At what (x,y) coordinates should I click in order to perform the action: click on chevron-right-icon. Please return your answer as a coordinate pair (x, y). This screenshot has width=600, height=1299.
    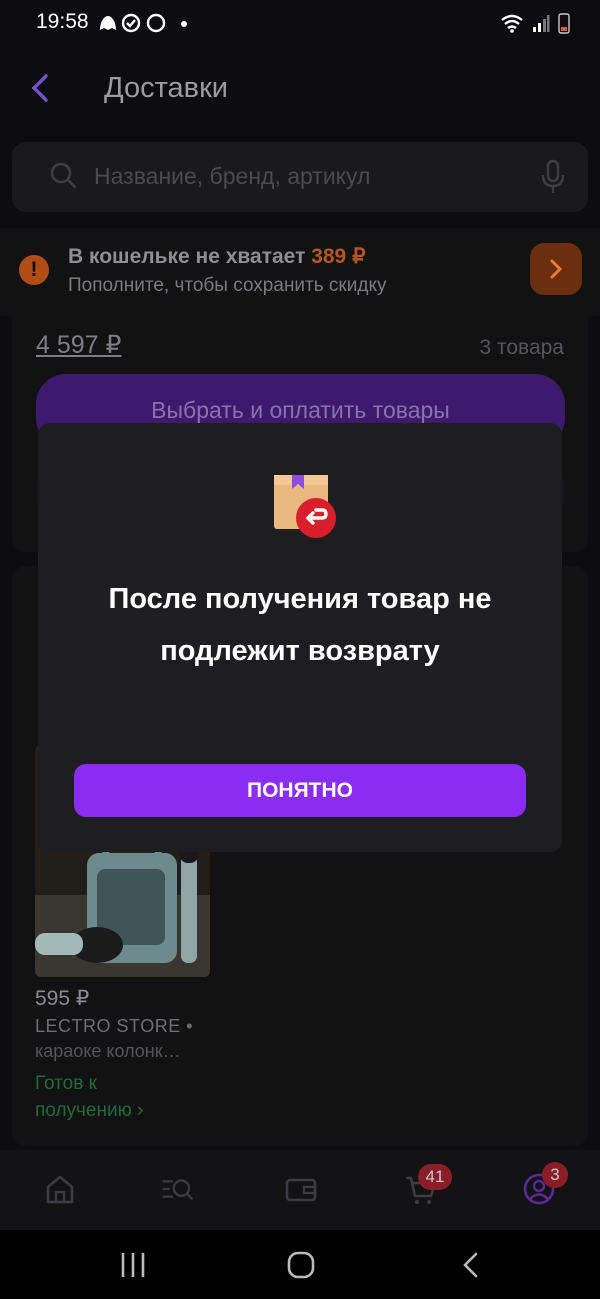
    Looking at the image, I should click on (556, 269).